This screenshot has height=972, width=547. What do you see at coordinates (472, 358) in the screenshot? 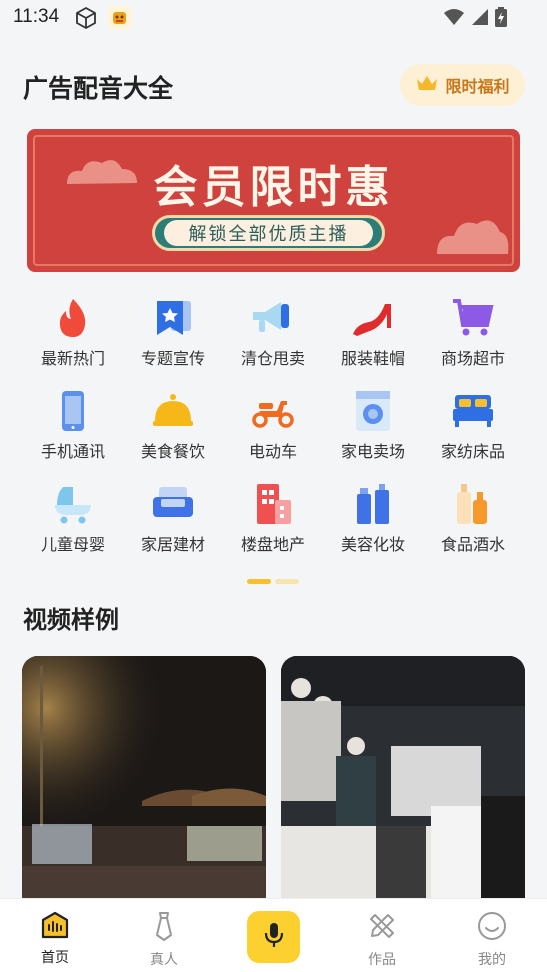
I see `category-label: 商场超市` at bounding box center [472, 358].